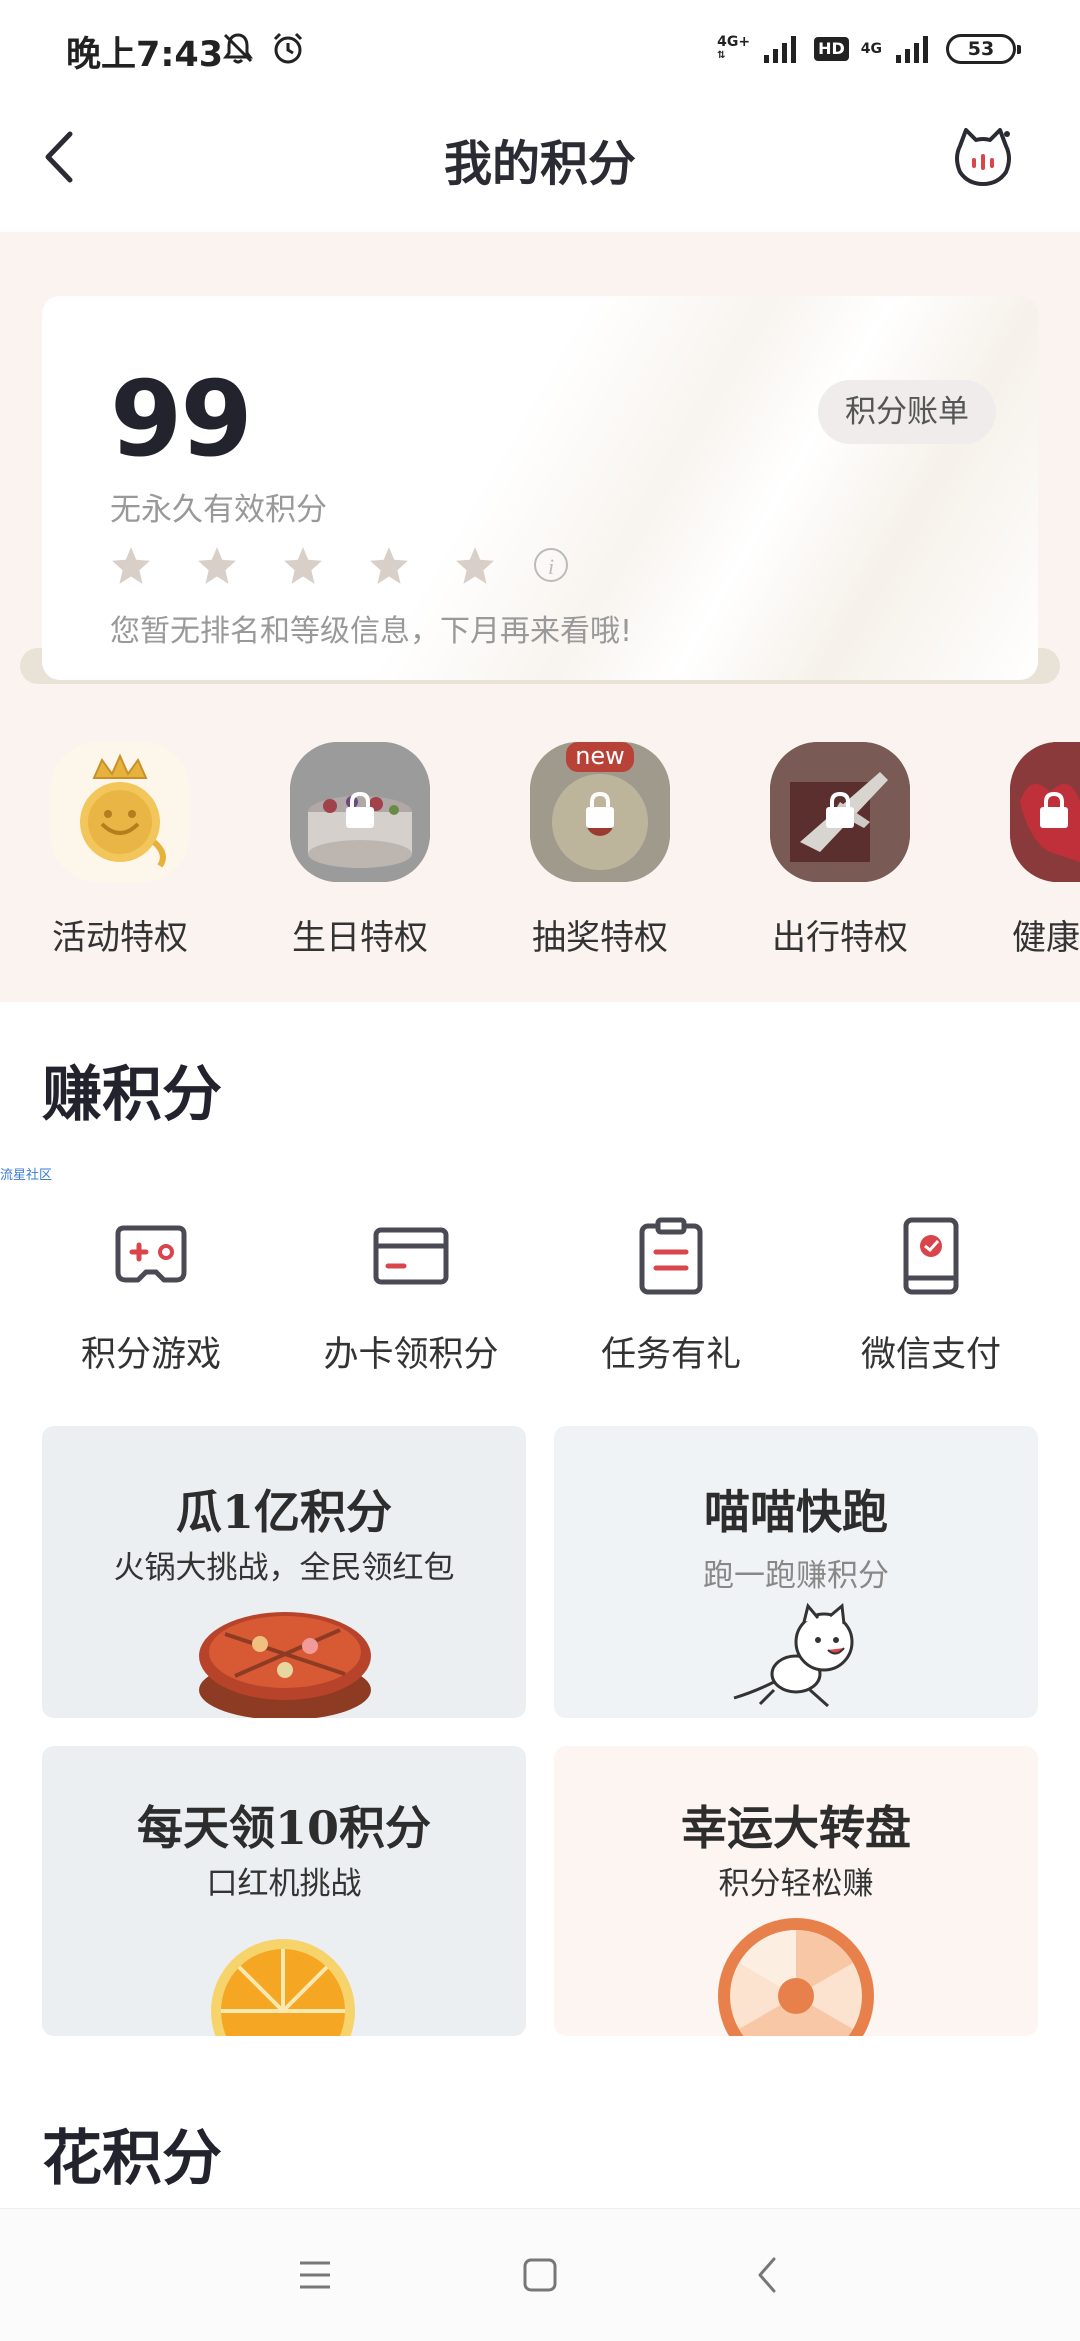 This screenshot has width=1080, height=2341. What do you see at coordinates (283, 1512) in the screenshot?
I see `card-title: 瓜1亿积分` at bounding box center [283, 1512].